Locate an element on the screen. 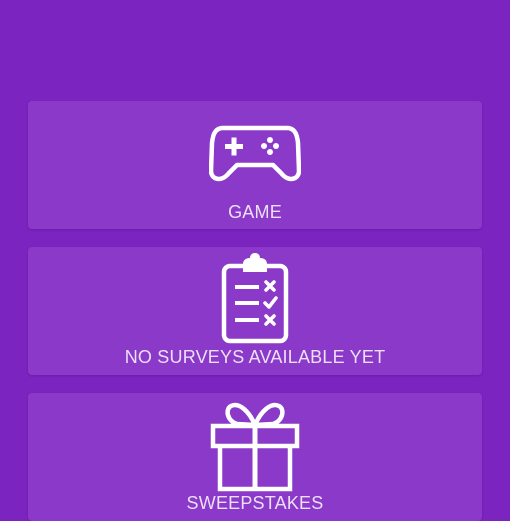  clipboard-checklist-icon is located at coordinates (255, 298).